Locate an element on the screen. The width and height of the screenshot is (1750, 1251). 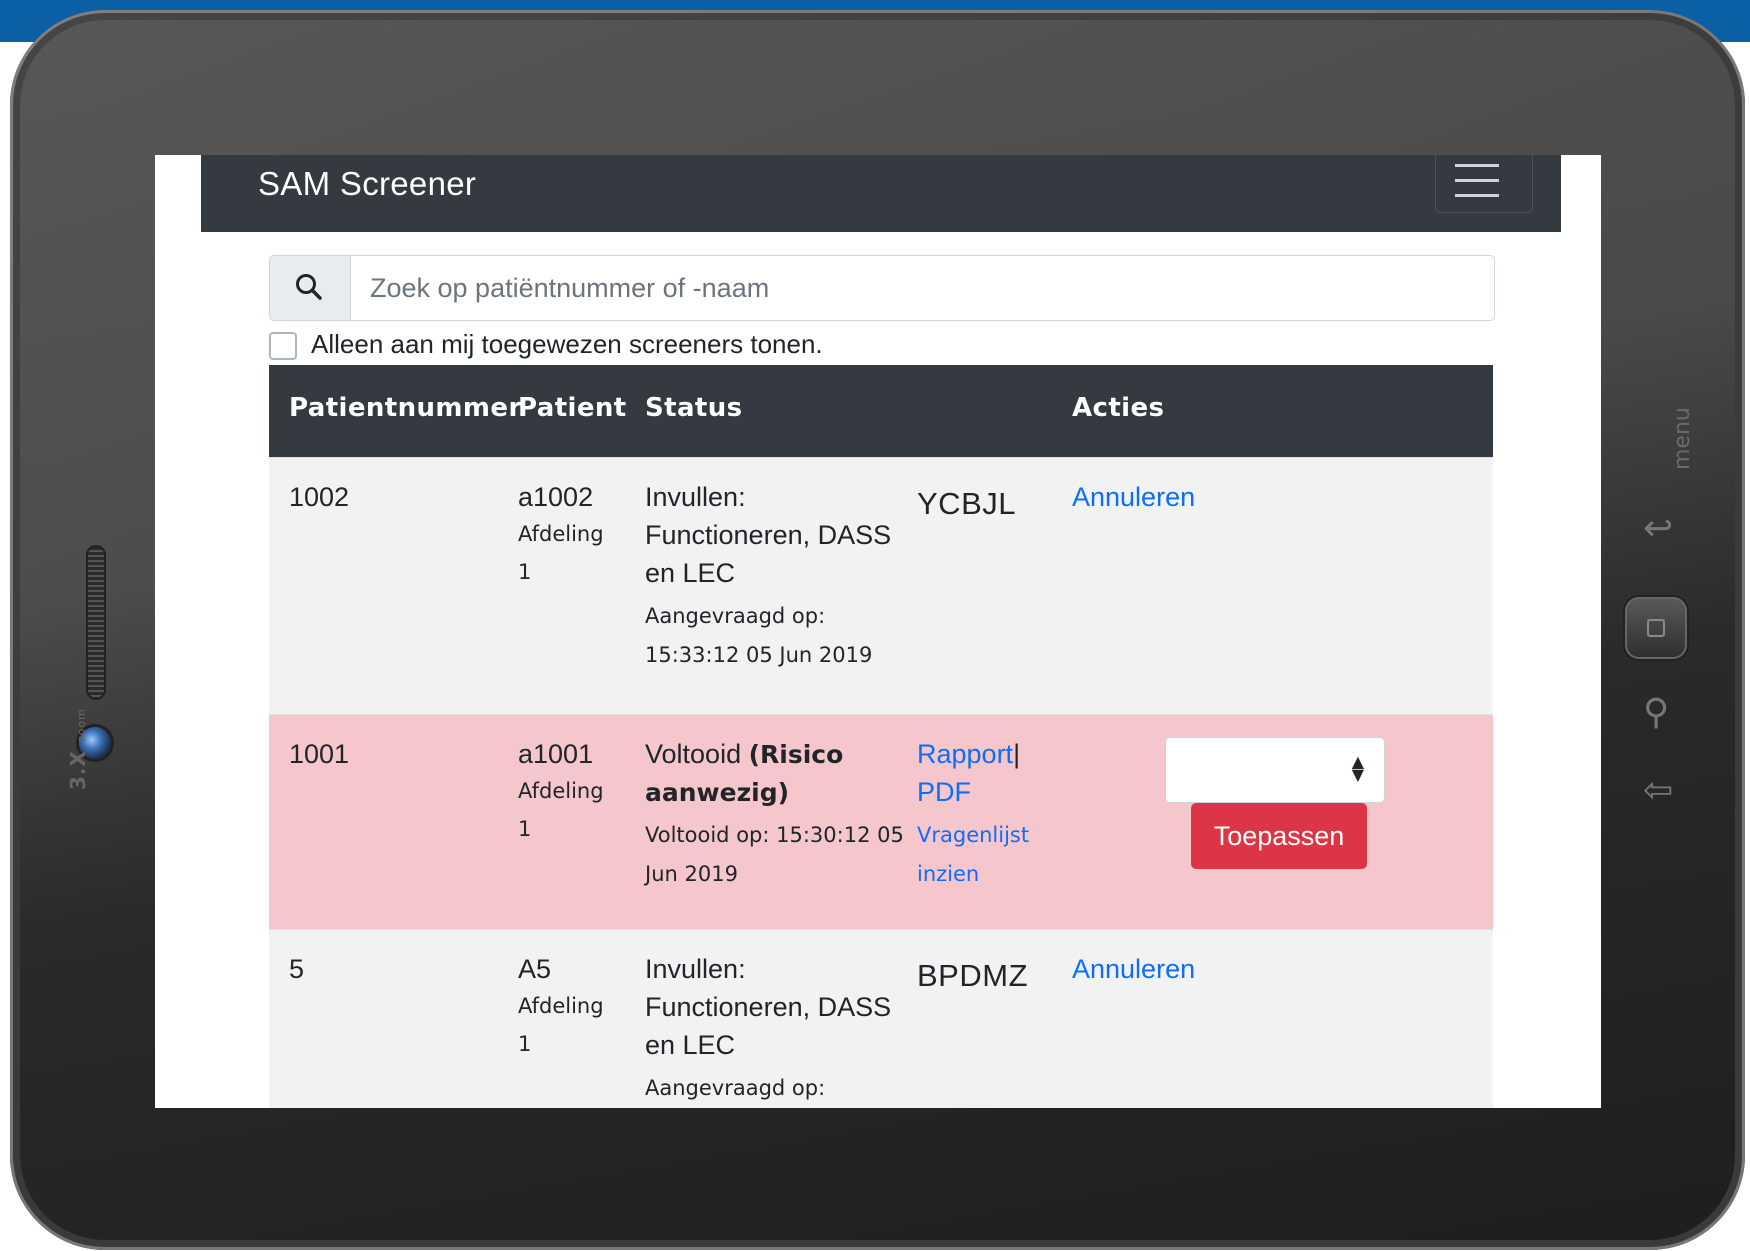
completed-date: Voltooid op: 15:30:12 05 is located at coordinates (774, 835).